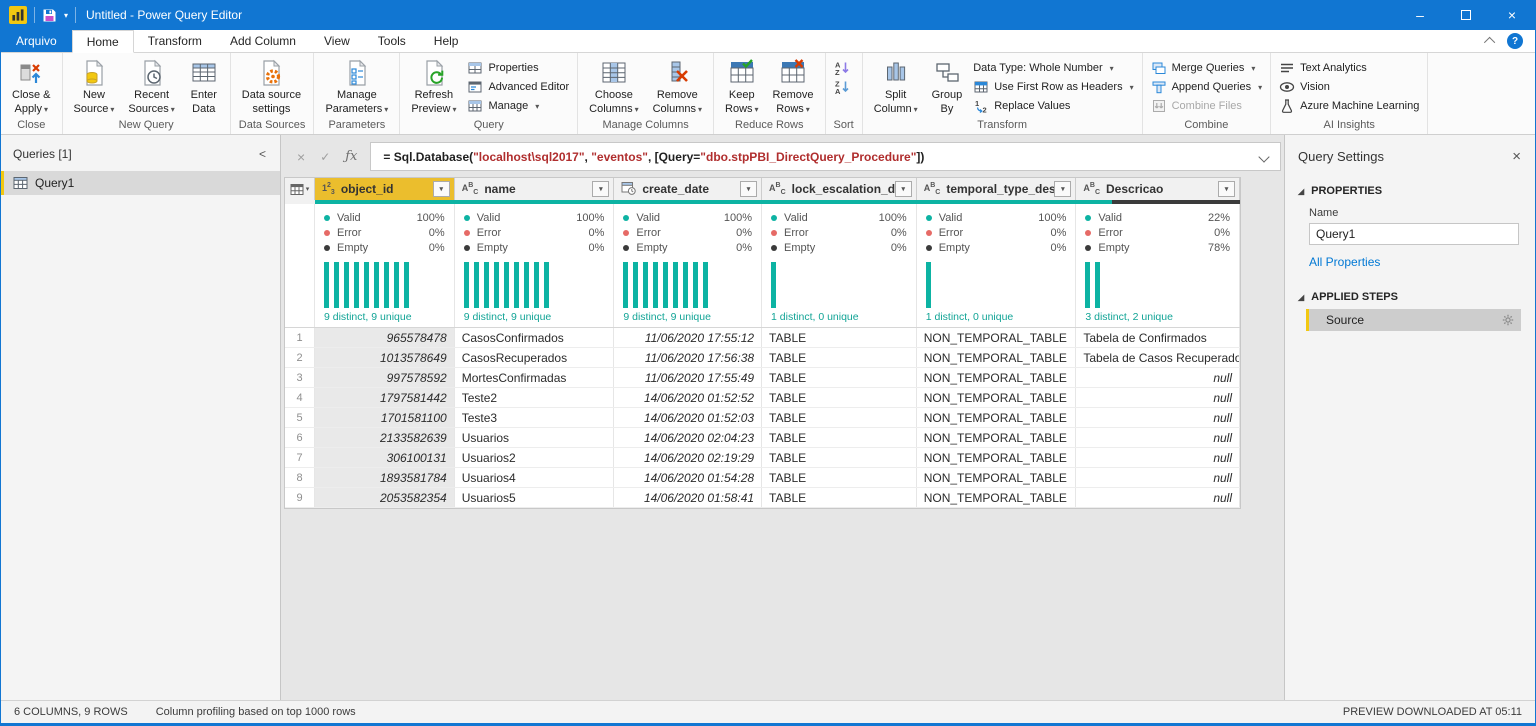 The width and height of the screenshot is (1536, 726). What do you see at coordinates (842, 87) in the screenshot?
I see `sort-descending-button: ZA` at bounding box center [842, 87].